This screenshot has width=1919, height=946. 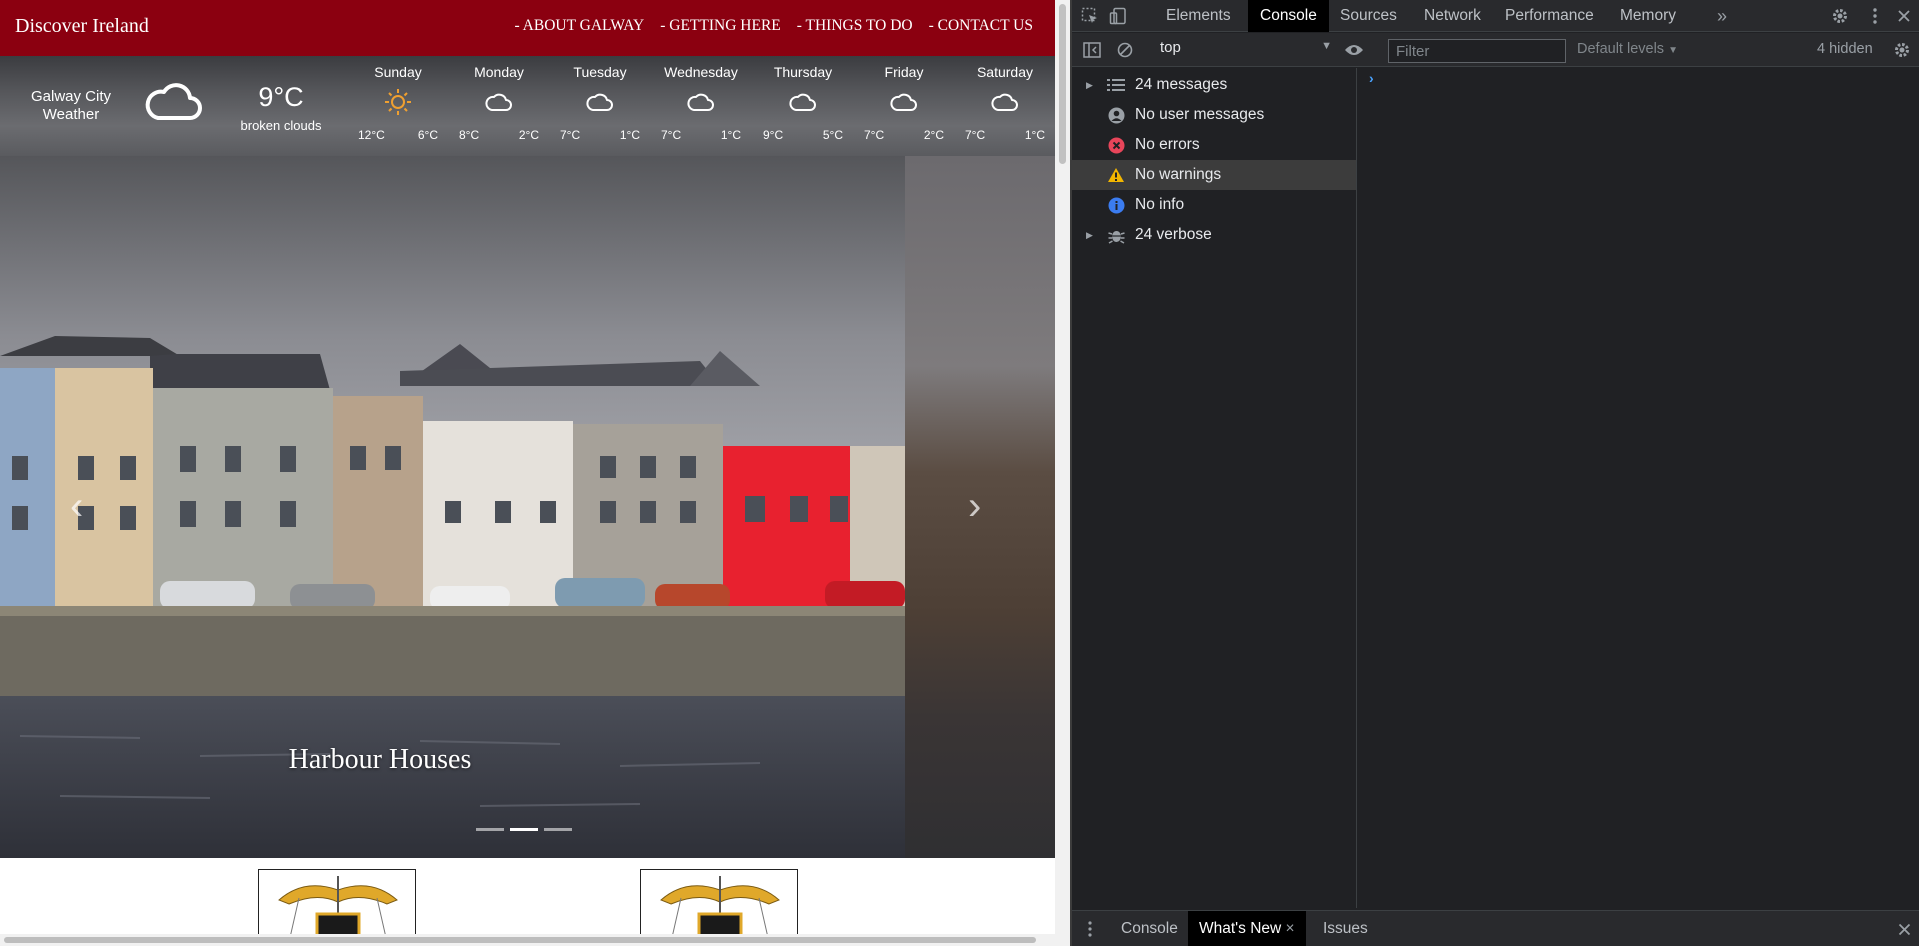 What do you see at coordinates (773, 135) in the screenshot?
I see `day-high-temp: 9°C` at bounding box center [773, 135].